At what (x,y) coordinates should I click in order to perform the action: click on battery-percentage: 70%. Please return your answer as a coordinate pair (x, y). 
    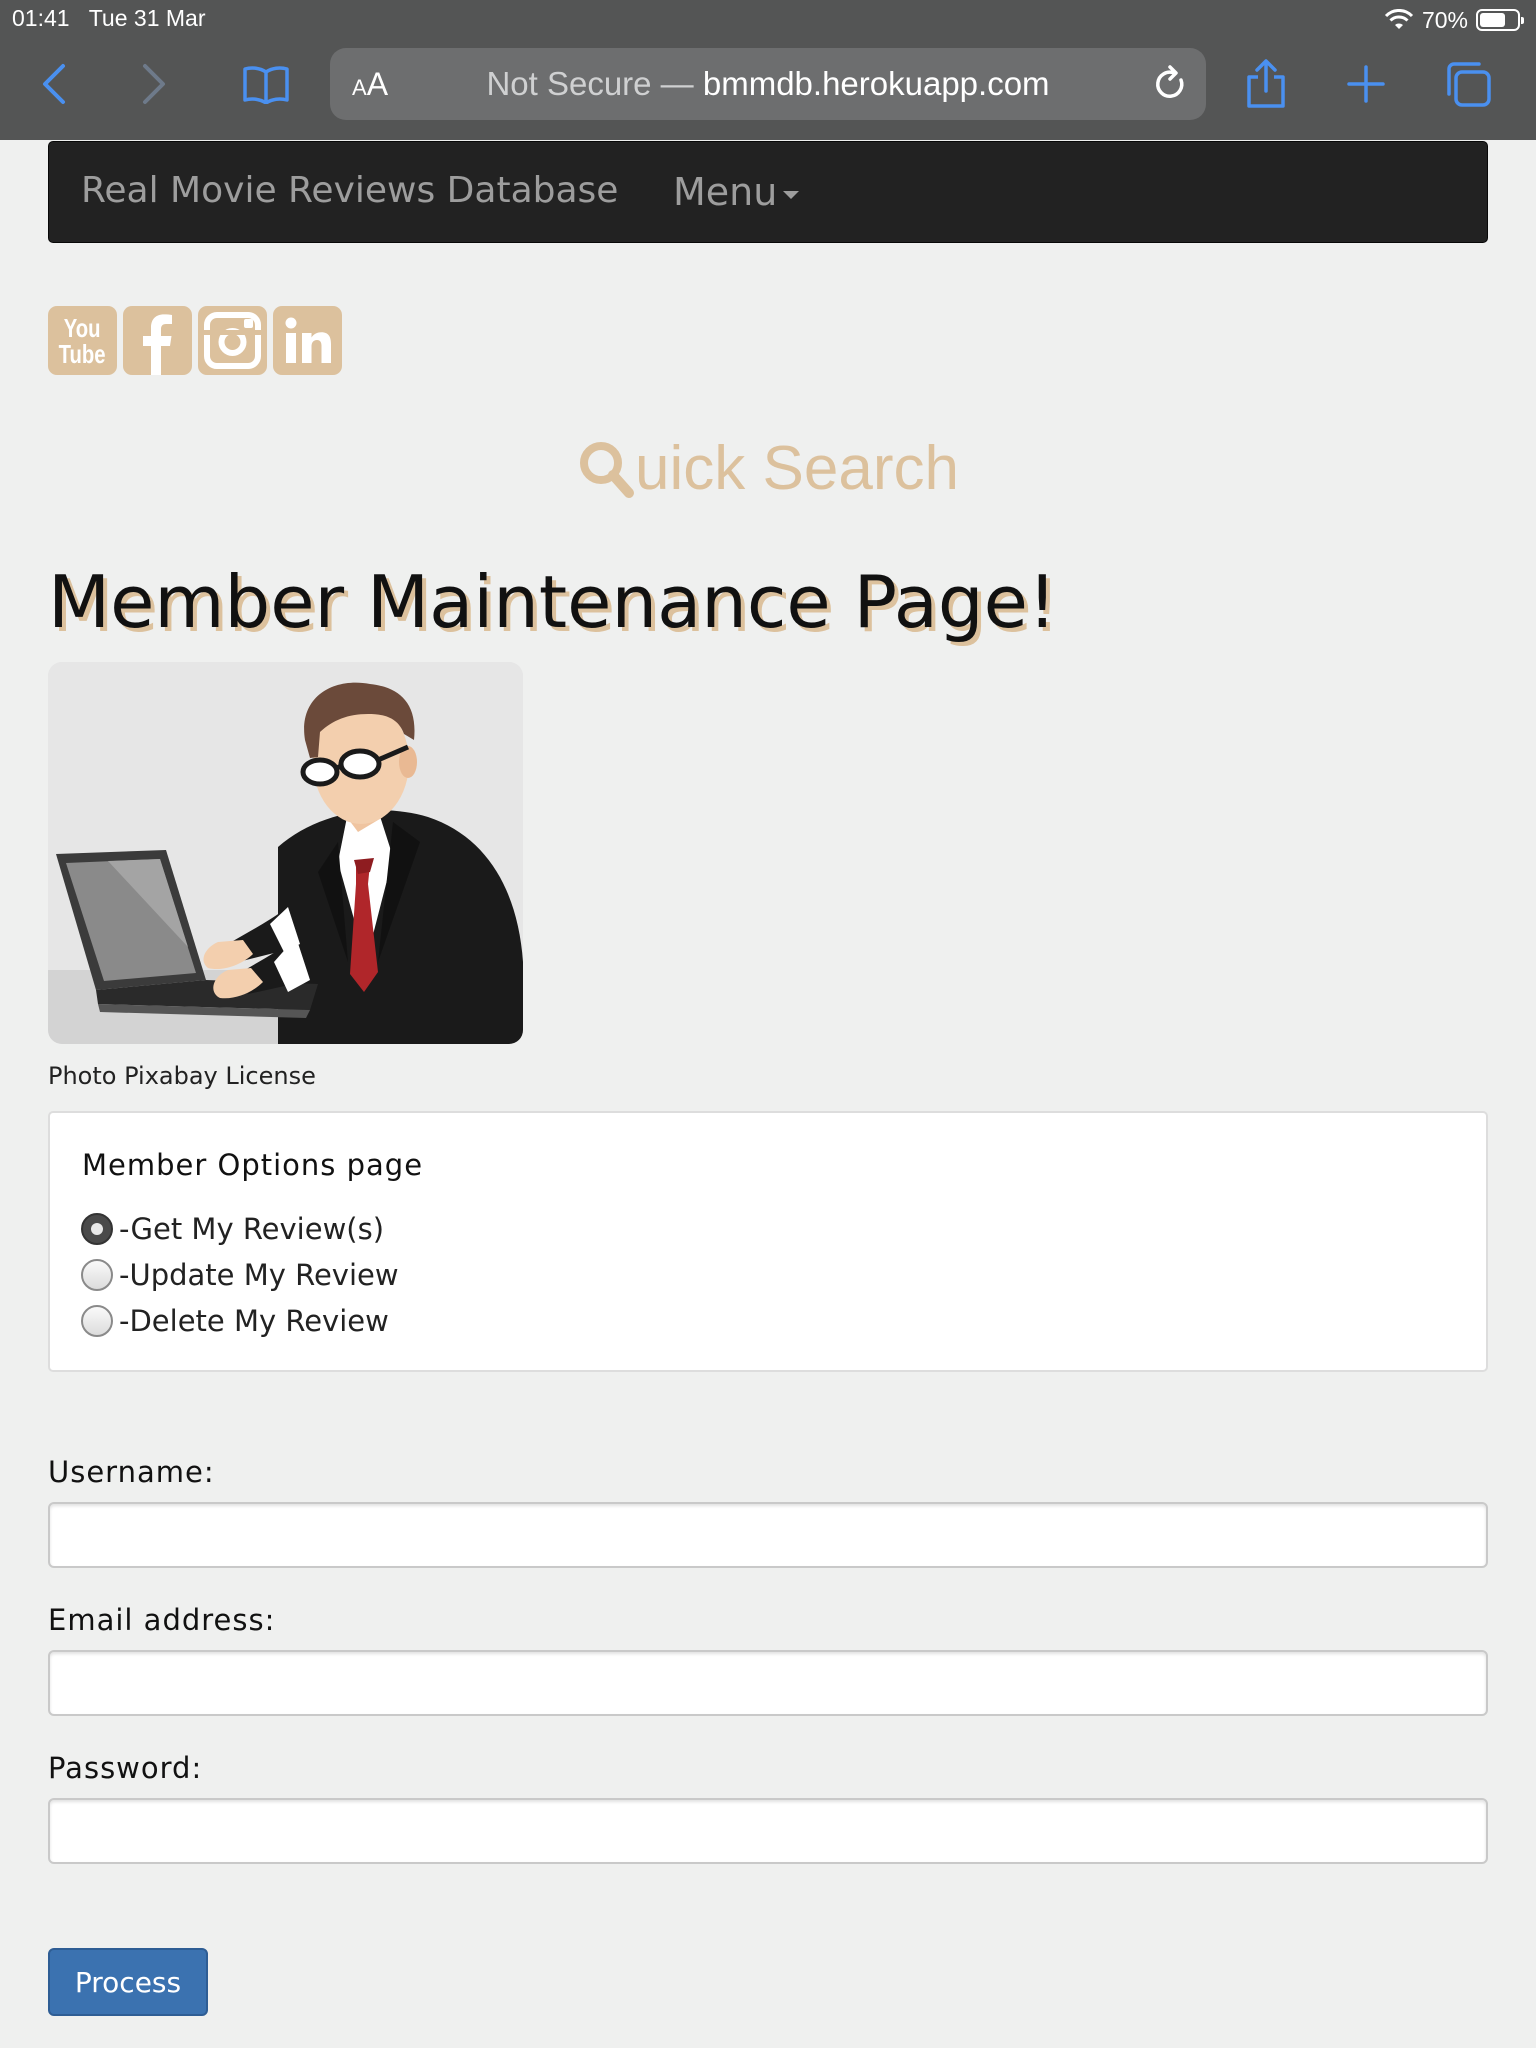
    Looking at the image, I should click on (1444, 19).